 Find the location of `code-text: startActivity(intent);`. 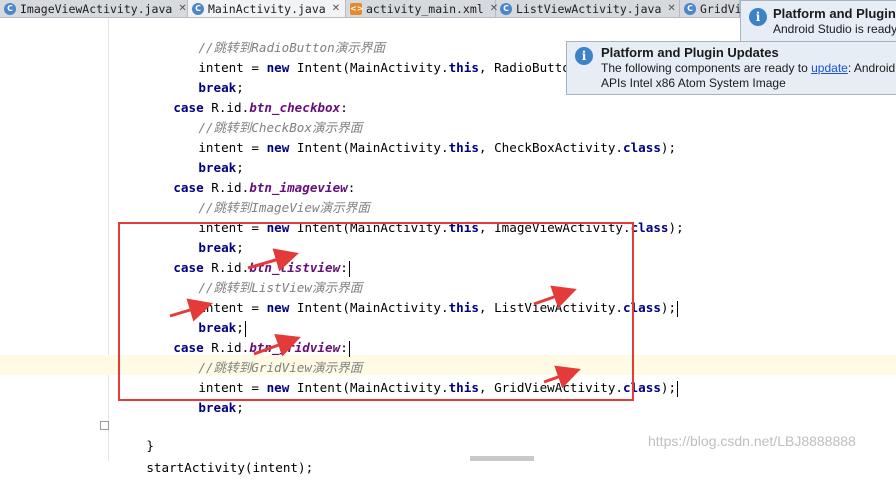

code-text: startActivity(intent); is located at coordinates (230, 467).